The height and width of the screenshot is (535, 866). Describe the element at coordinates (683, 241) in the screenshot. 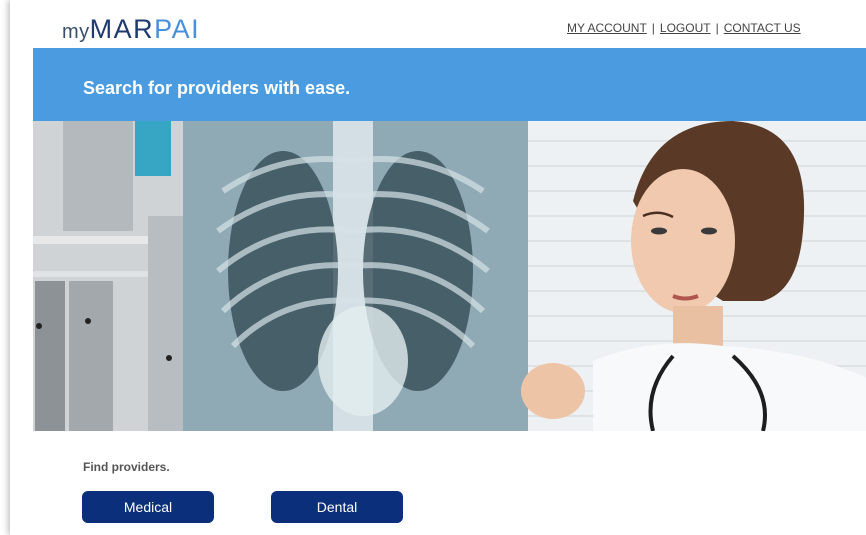

I see `doctor-face` at that location.